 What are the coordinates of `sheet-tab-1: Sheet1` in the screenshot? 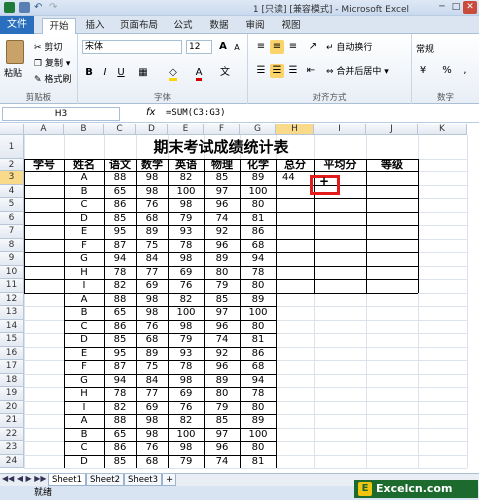 It's located at (67, 480).